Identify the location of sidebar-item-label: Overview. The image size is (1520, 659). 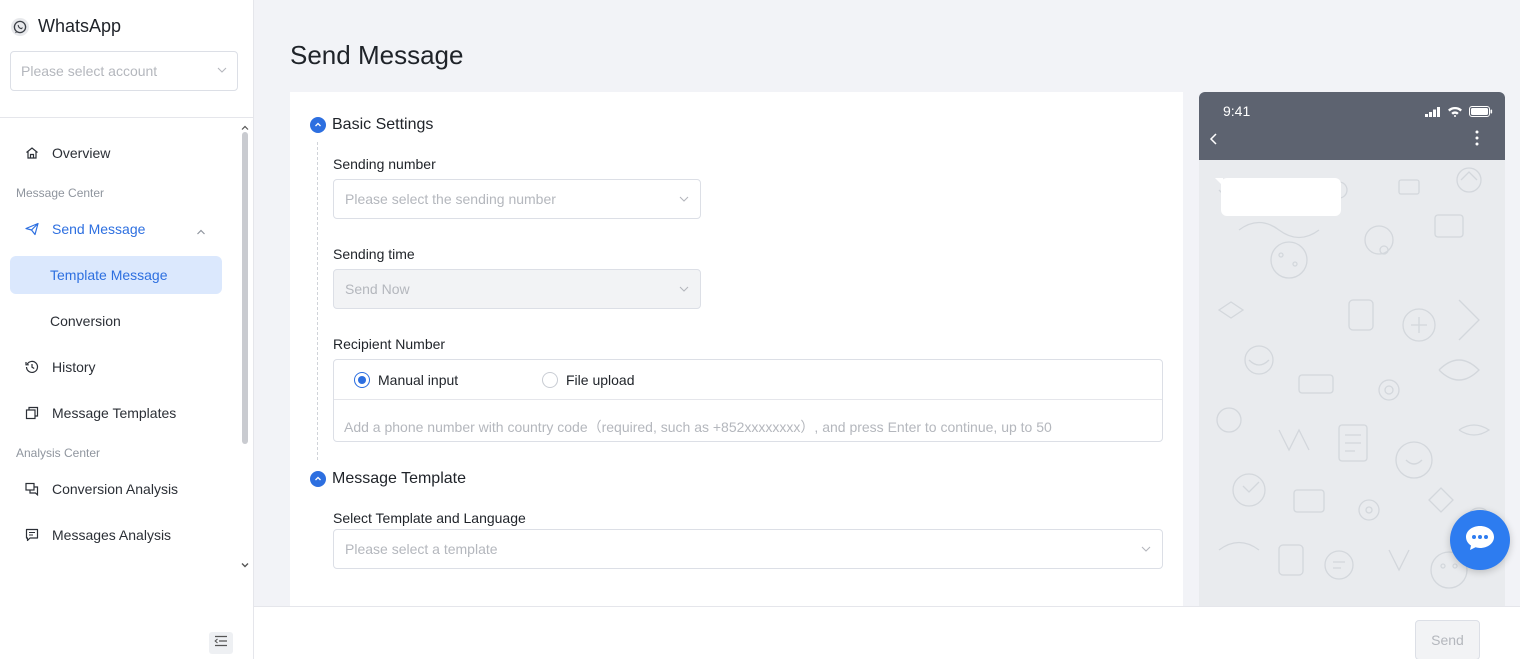
(81, 153).